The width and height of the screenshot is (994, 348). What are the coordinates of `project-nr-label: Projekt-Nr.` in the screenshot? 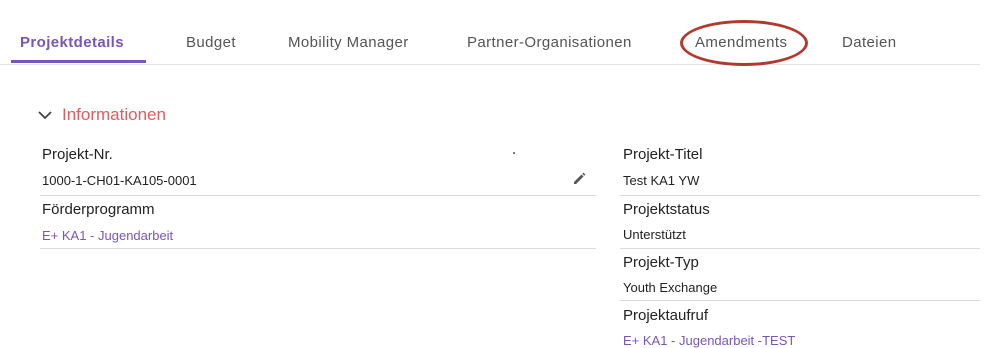 It's located at (77, 154).